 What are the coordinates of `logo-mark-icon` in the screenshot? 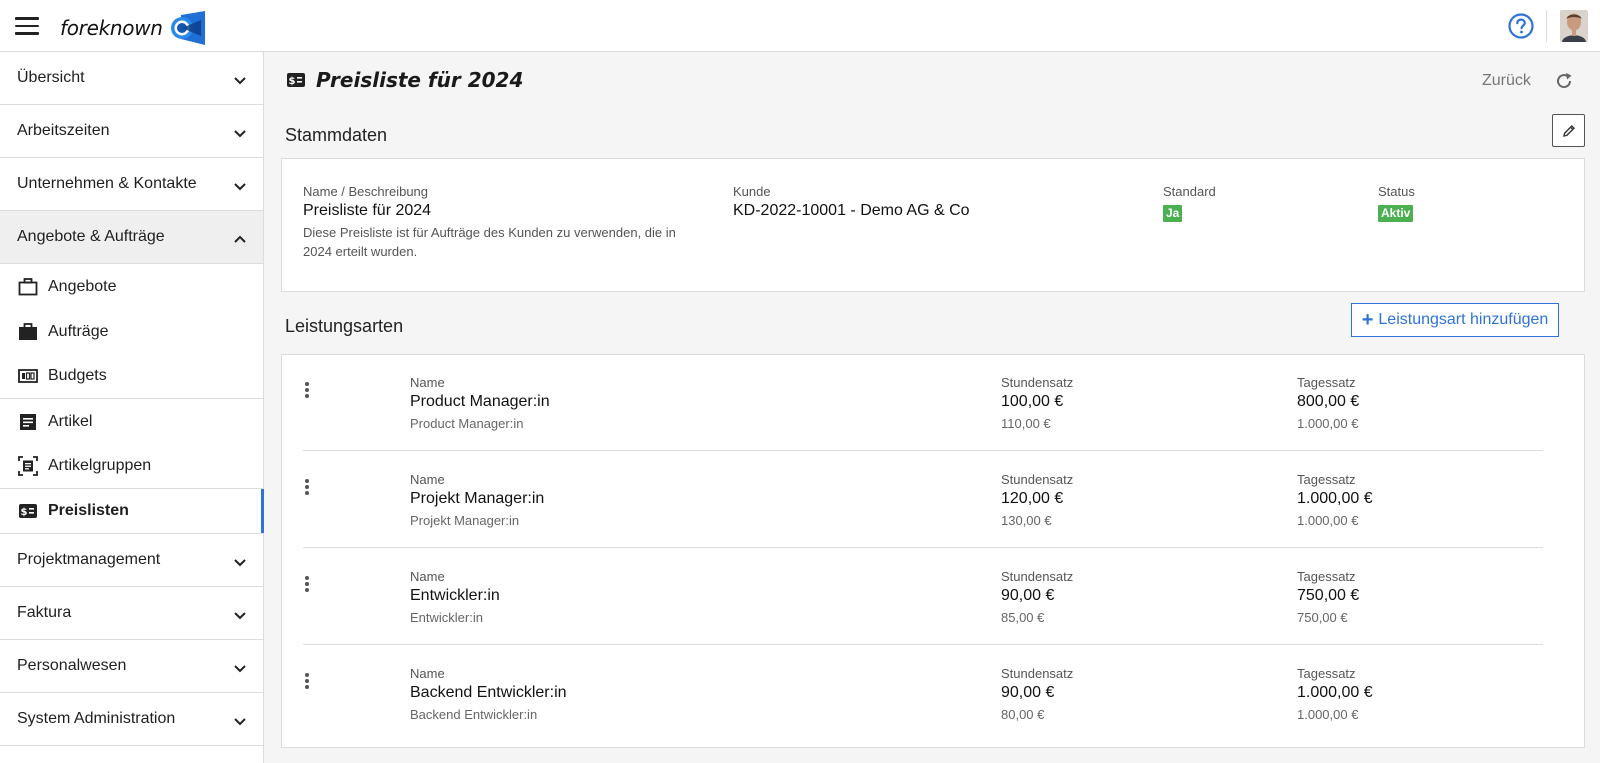 It's located at (187, 28).